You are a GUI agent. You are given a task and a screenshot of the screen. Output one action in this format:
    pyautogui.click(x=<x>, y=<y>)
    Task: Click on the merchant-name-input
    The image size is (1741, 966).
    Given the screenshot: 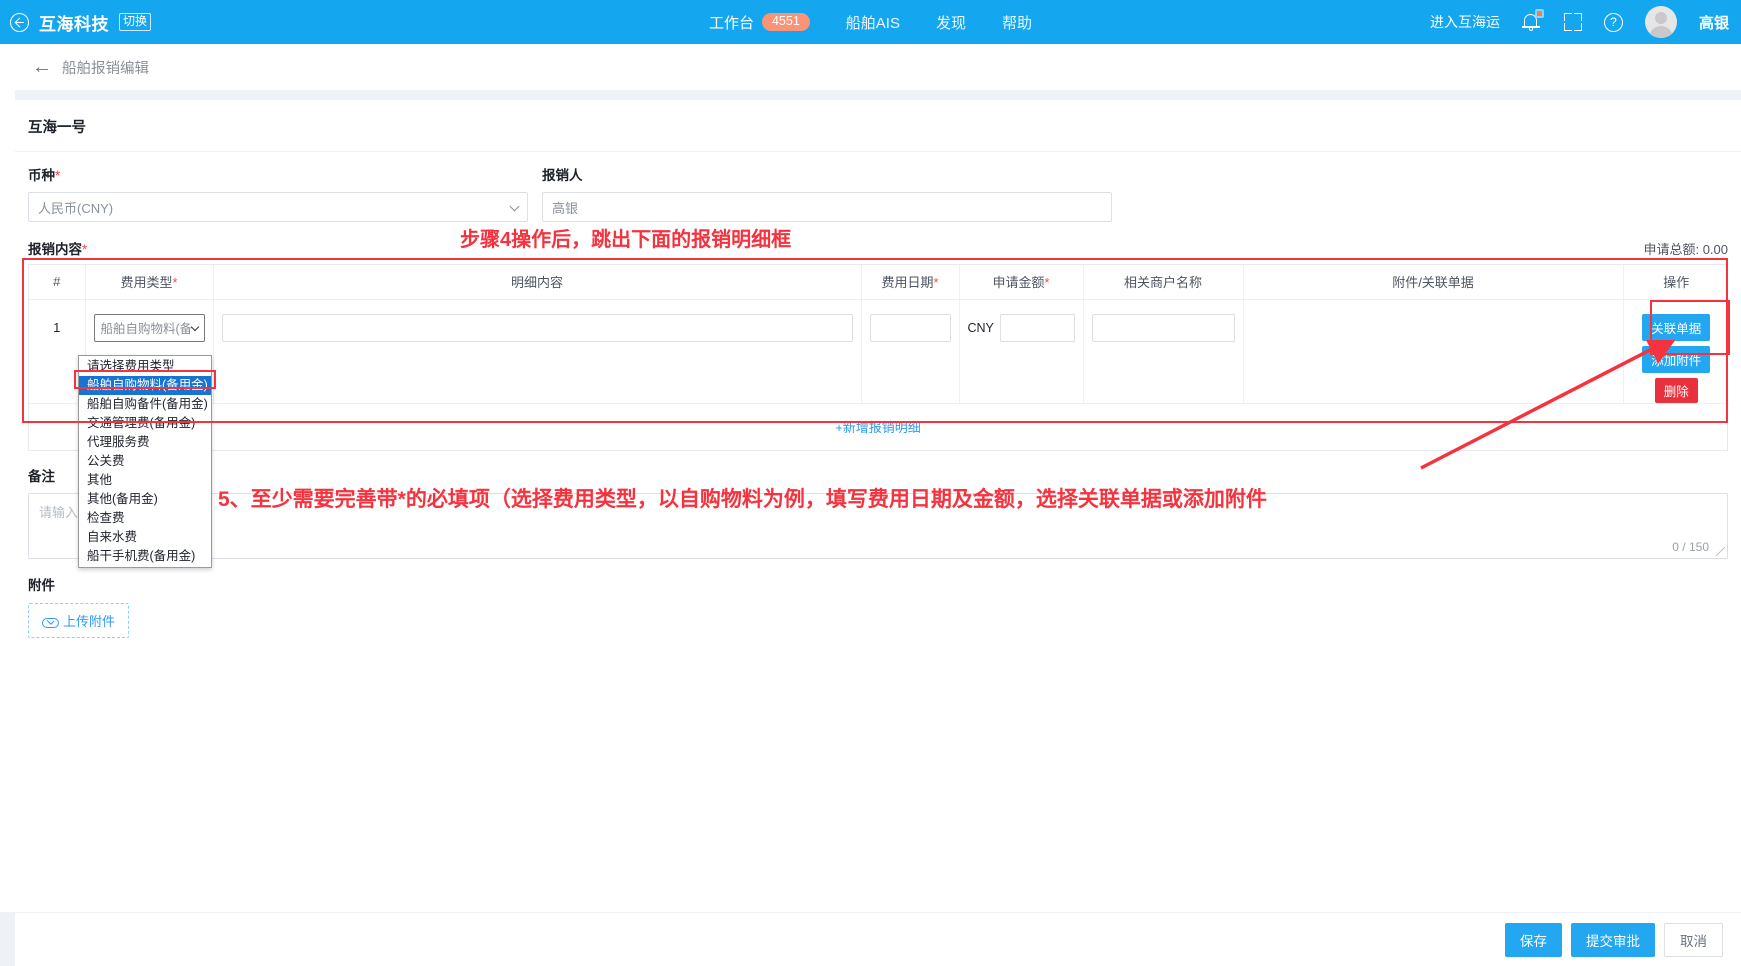 What is the action you would take?
    pyautogui.click(x=1163, y=327)
    